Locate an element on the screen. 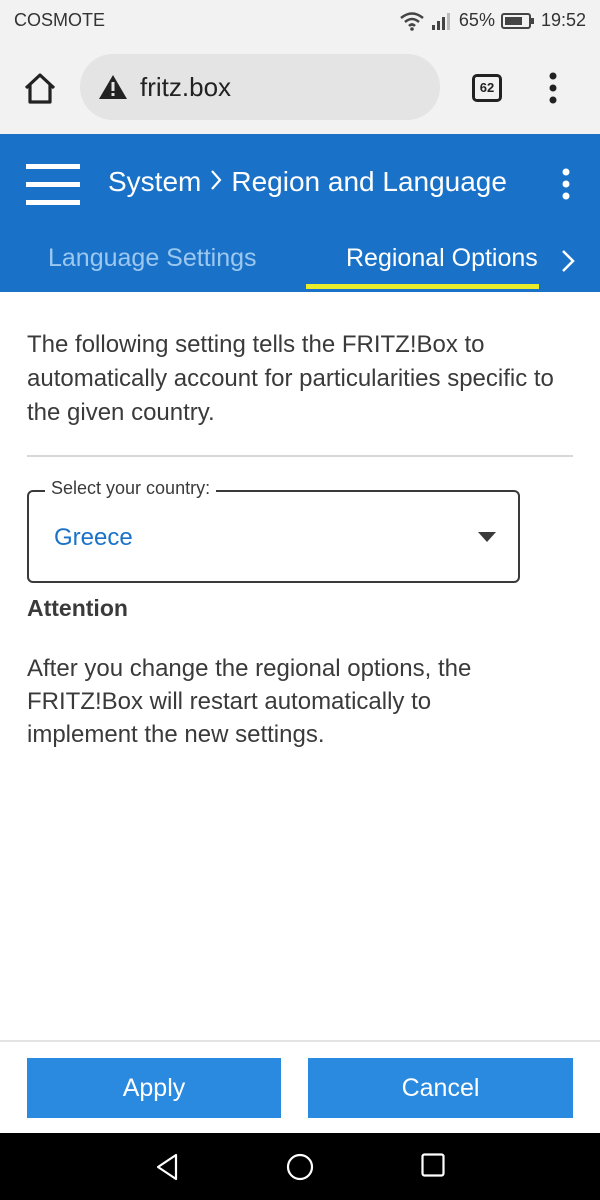 This screenshot has height=1200, width=600. country-select: Select your country: Greece is located at coordinates (273, 530).